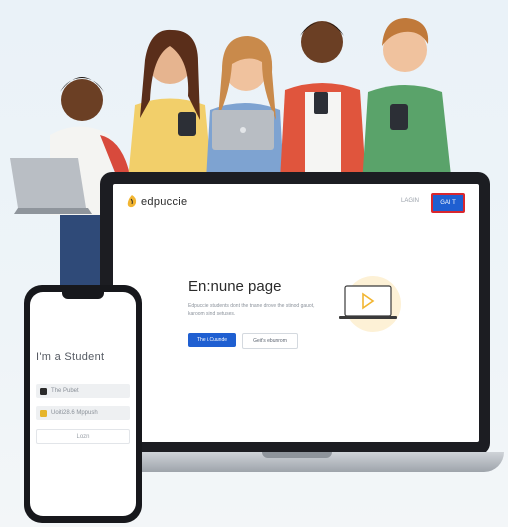  What do you see at coordinates (164, 201) in the screenshot?
I see `brand-name: edpuccie` at bounding box center [164, 201].